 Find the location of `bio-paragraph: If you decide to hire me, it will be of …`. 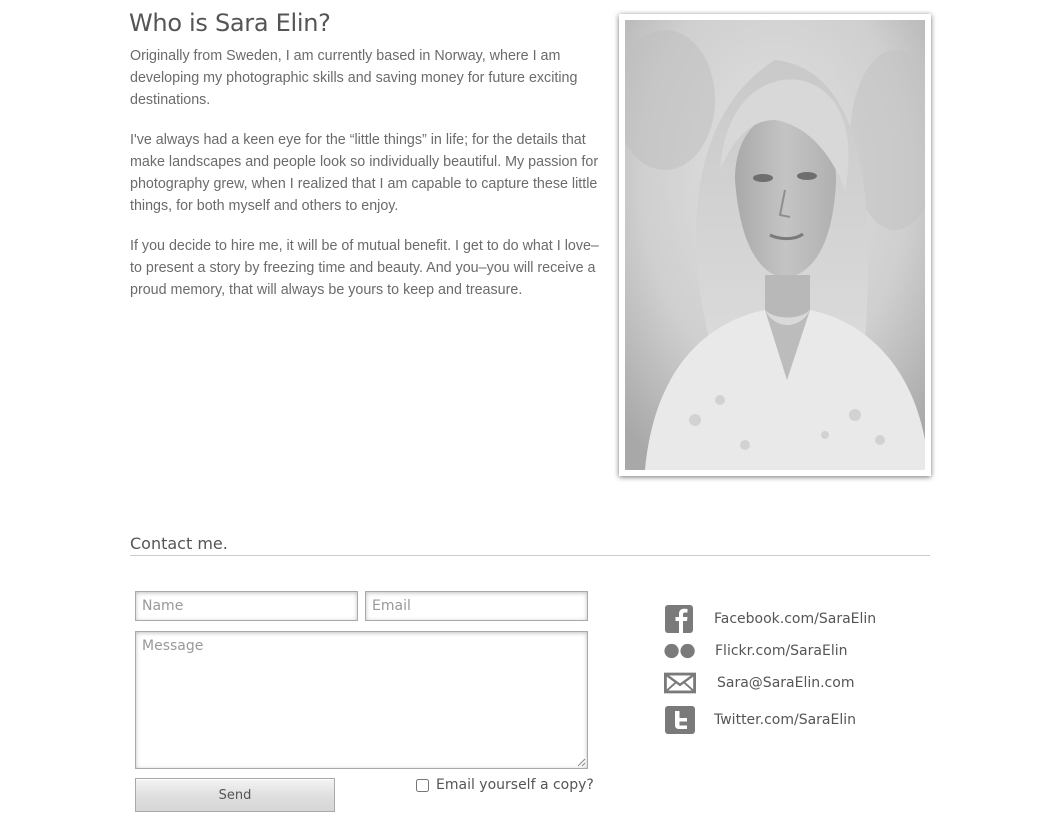

bio-paragraph: If you decide to hire me, it will be of … is located at coordinates (364, 268).